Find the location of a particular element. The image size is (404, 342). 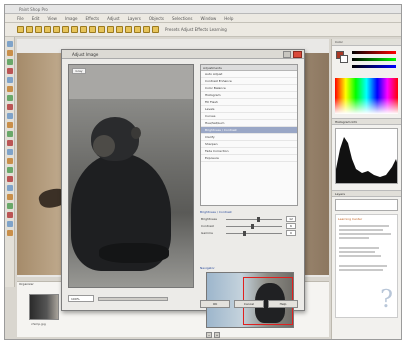

close-icon is located at coordinates (297, 54).